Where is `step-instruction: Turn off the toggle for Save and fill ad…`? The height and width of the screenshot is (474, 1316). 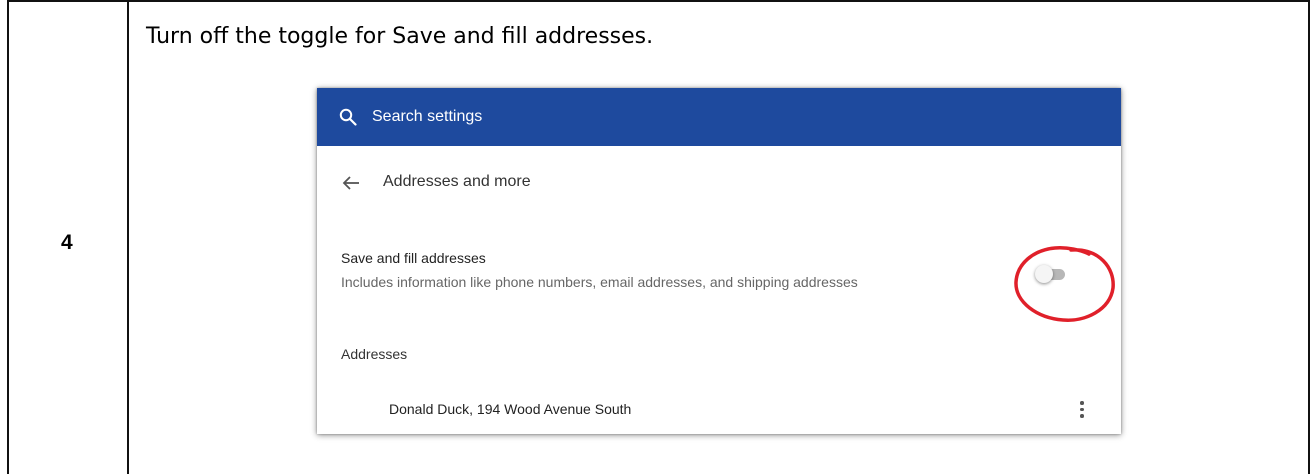 step-instruction: Turn off the toggle for Save and fill ad… is located at coordinates (400, 36).